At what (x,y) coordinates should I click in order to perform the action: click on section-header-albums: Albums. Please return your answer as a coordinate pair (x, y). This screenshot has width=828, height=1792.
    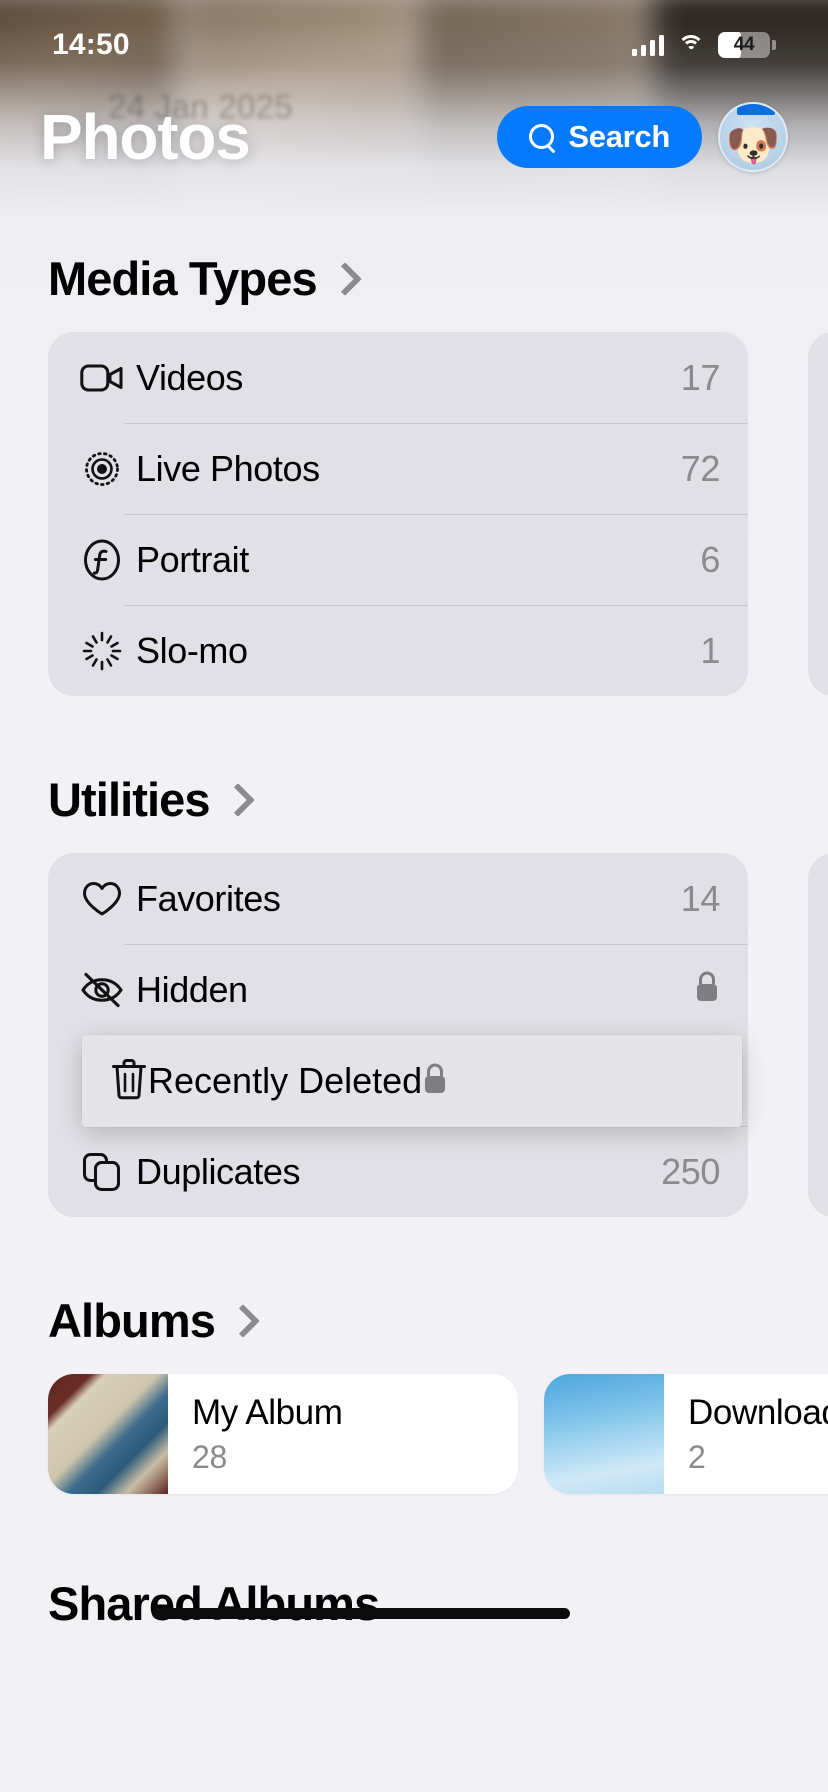
    Looking at the image, I should click on (414, 1320).